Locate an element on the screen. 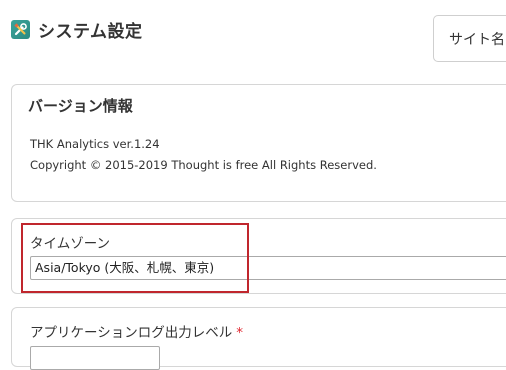 The width and height of the screenshot is (506, 370). version-info-title: バージョン情報 is located at coordinates (80, 106).